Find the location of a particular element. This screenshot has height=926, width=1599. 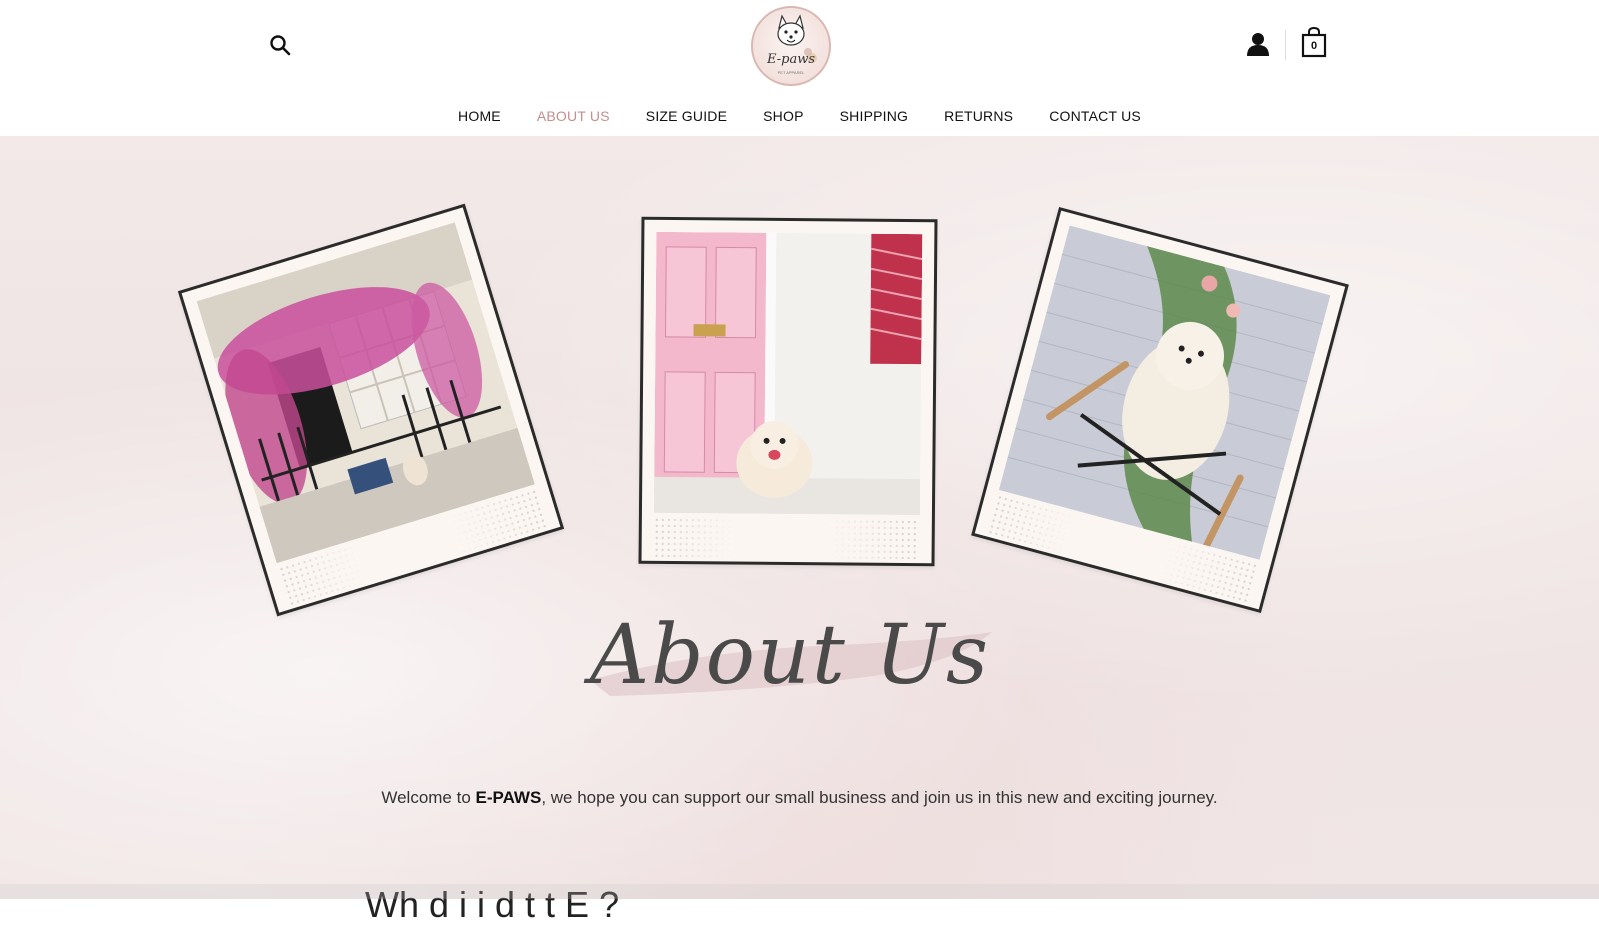

nav-item-returns: RETURNS is located at coordinates (978, 116).